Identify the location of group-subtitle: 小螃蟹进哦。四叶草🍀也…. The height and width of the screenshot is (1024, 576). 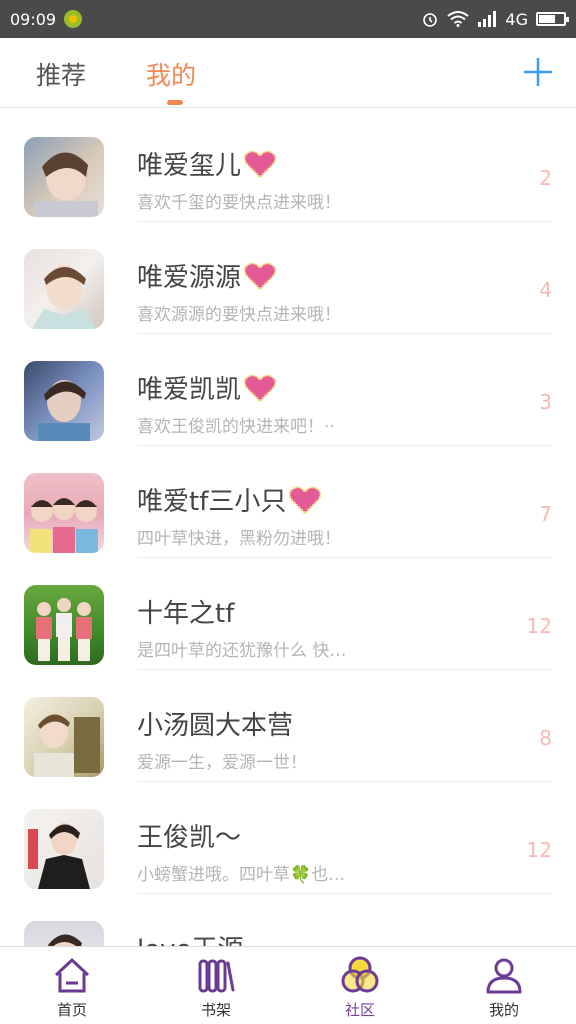
(241, 875).